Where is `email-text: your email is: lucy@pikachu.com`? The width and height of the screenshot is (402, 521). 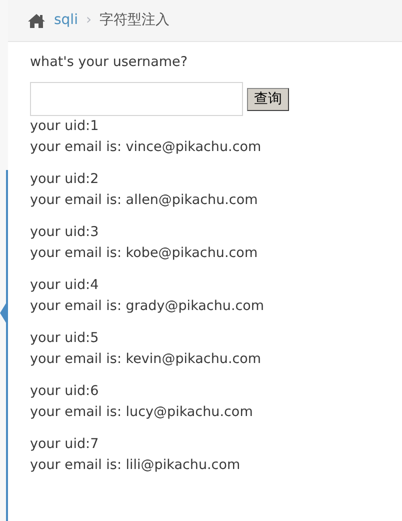
email-text: your email is: lucy@pikachu.com is located at coordinates (142, 412).